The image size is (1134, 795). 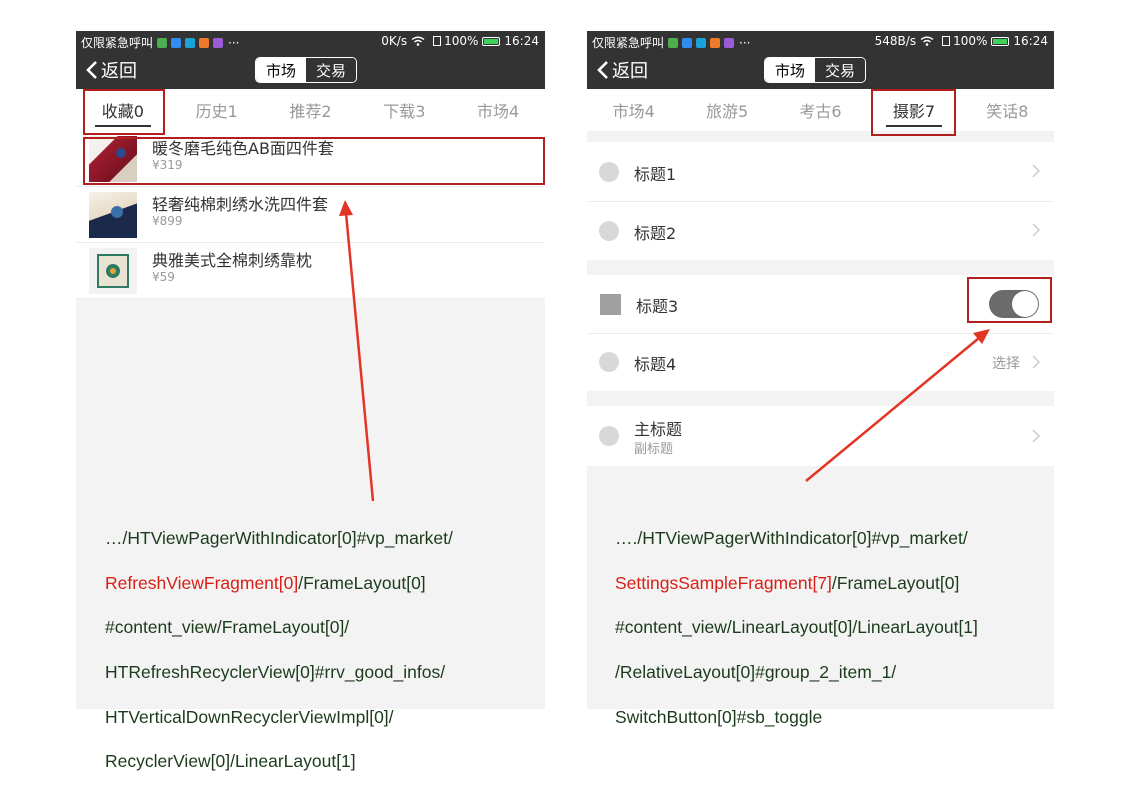 I want to click on tab-download: 下载3, so click(x=404, y=110).